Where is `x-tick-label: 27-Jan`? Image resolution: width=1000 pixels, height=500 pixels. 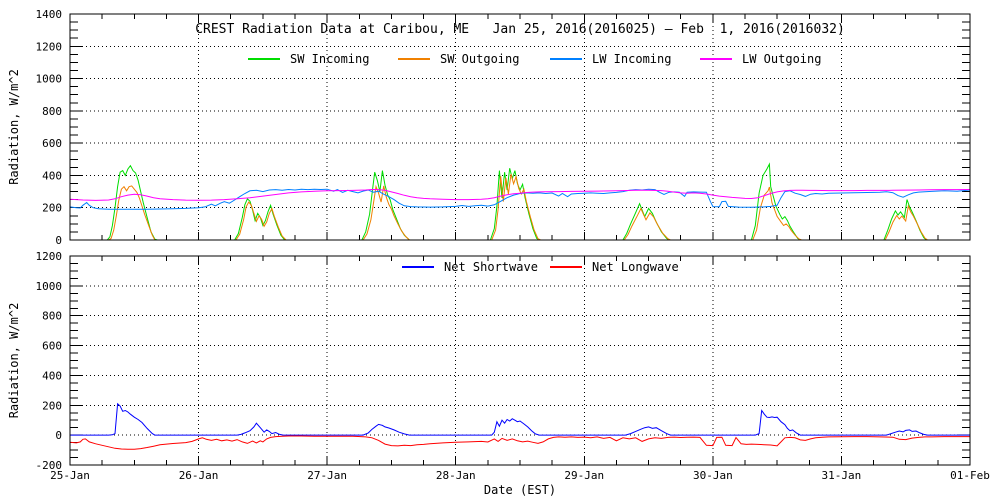 x-tick-label: 27-Jan is located at coordinates (327, 475).